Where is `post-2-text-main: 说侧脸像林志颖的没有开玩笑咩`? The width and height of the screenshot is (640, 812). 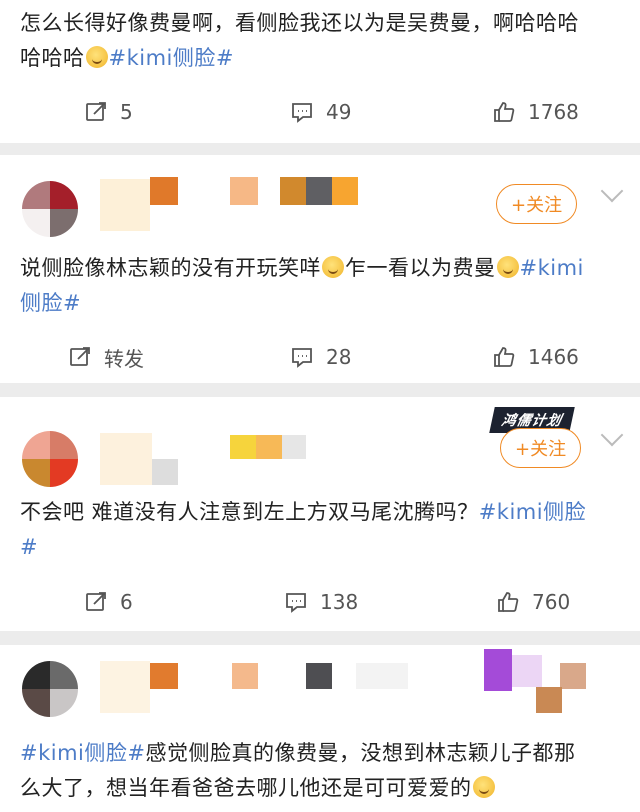 post-2-text-main: 说侧脸像林志颖的没有开玩笑咩 is located at coordinates (170, 268).